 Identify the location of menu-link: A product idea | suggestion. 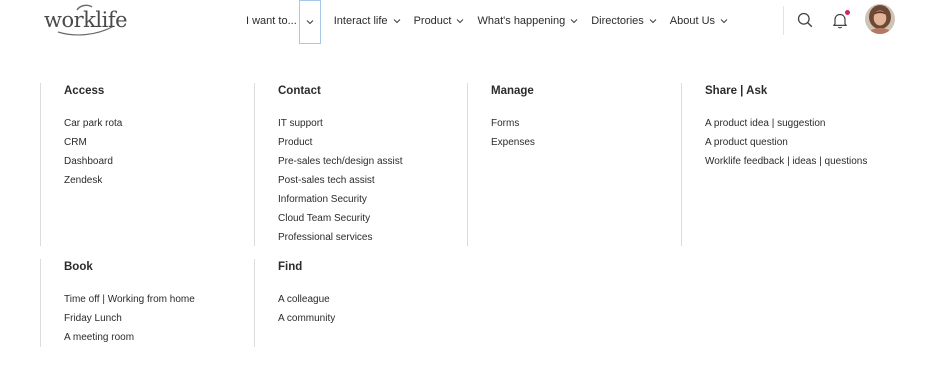
(786, 123).